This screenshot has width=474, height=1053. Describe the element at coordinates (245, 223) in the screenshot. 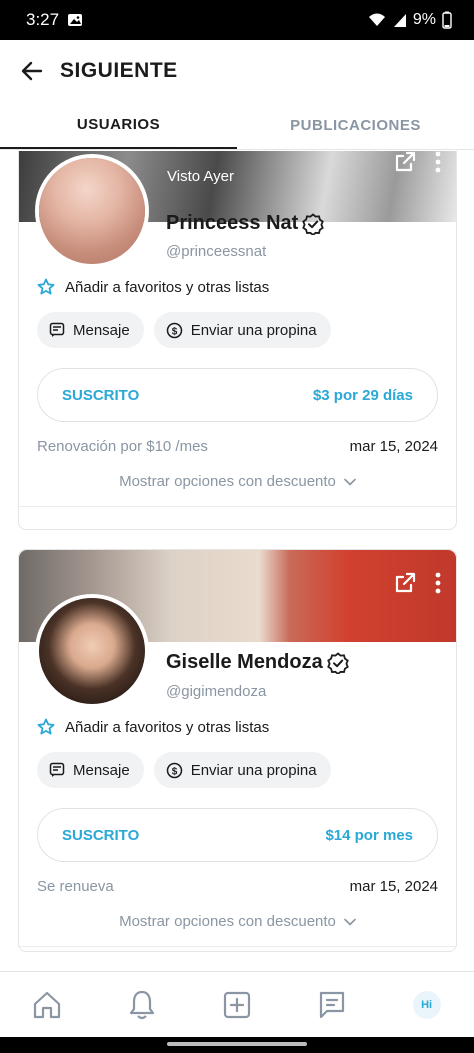

I see `display-name: Princeess Nat` at that location.